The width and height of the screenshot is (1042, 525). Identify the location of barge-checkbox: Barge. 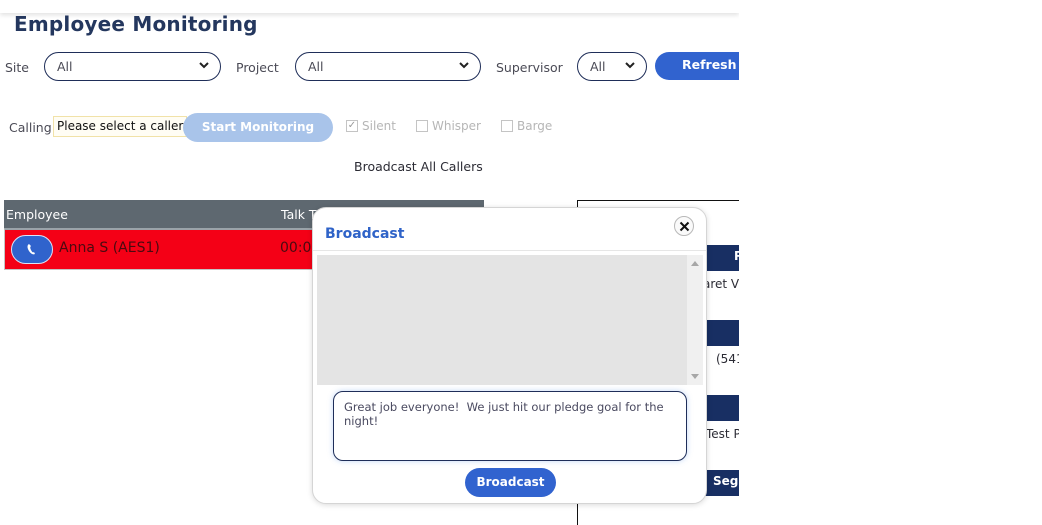
(526, 126).